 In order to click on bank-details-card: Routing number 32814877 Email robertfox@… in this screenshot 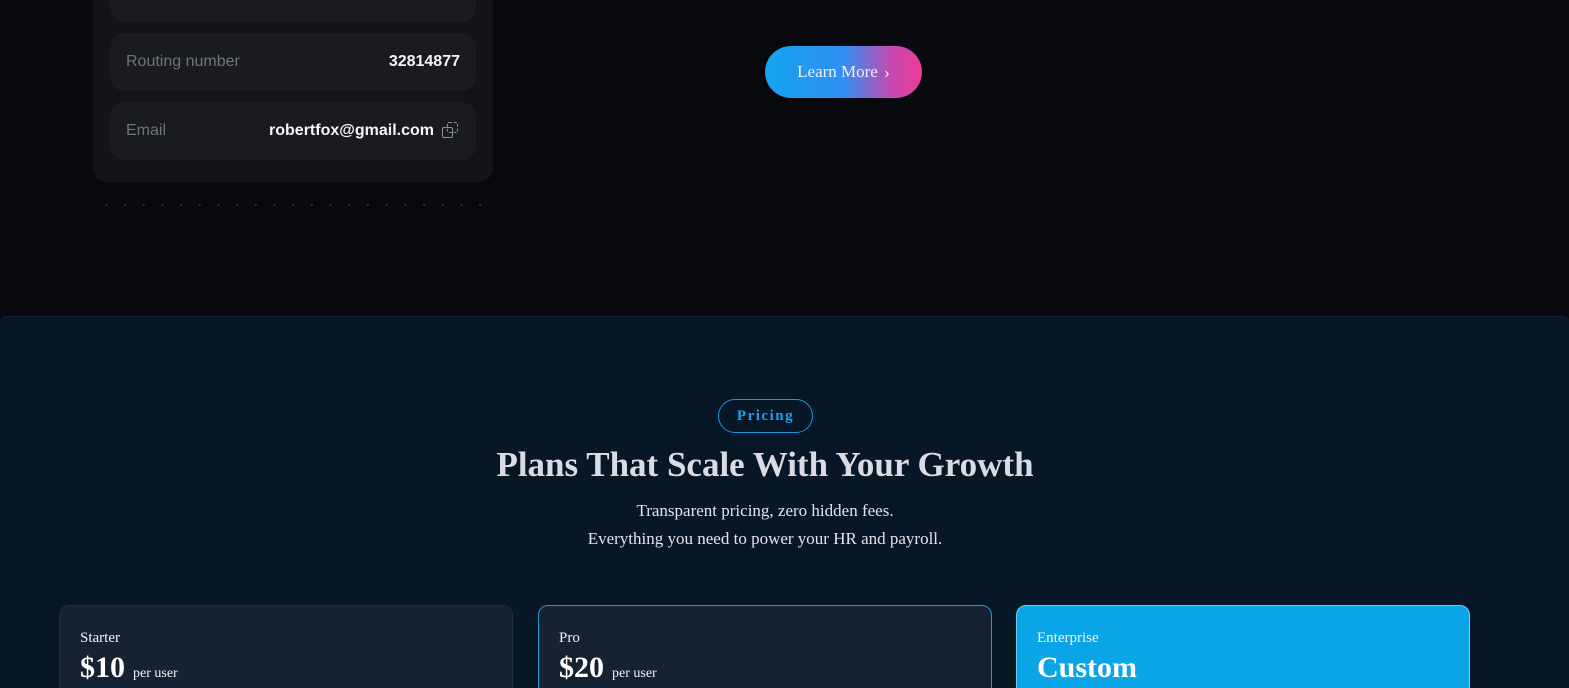, I will do `click(293, 91)`.